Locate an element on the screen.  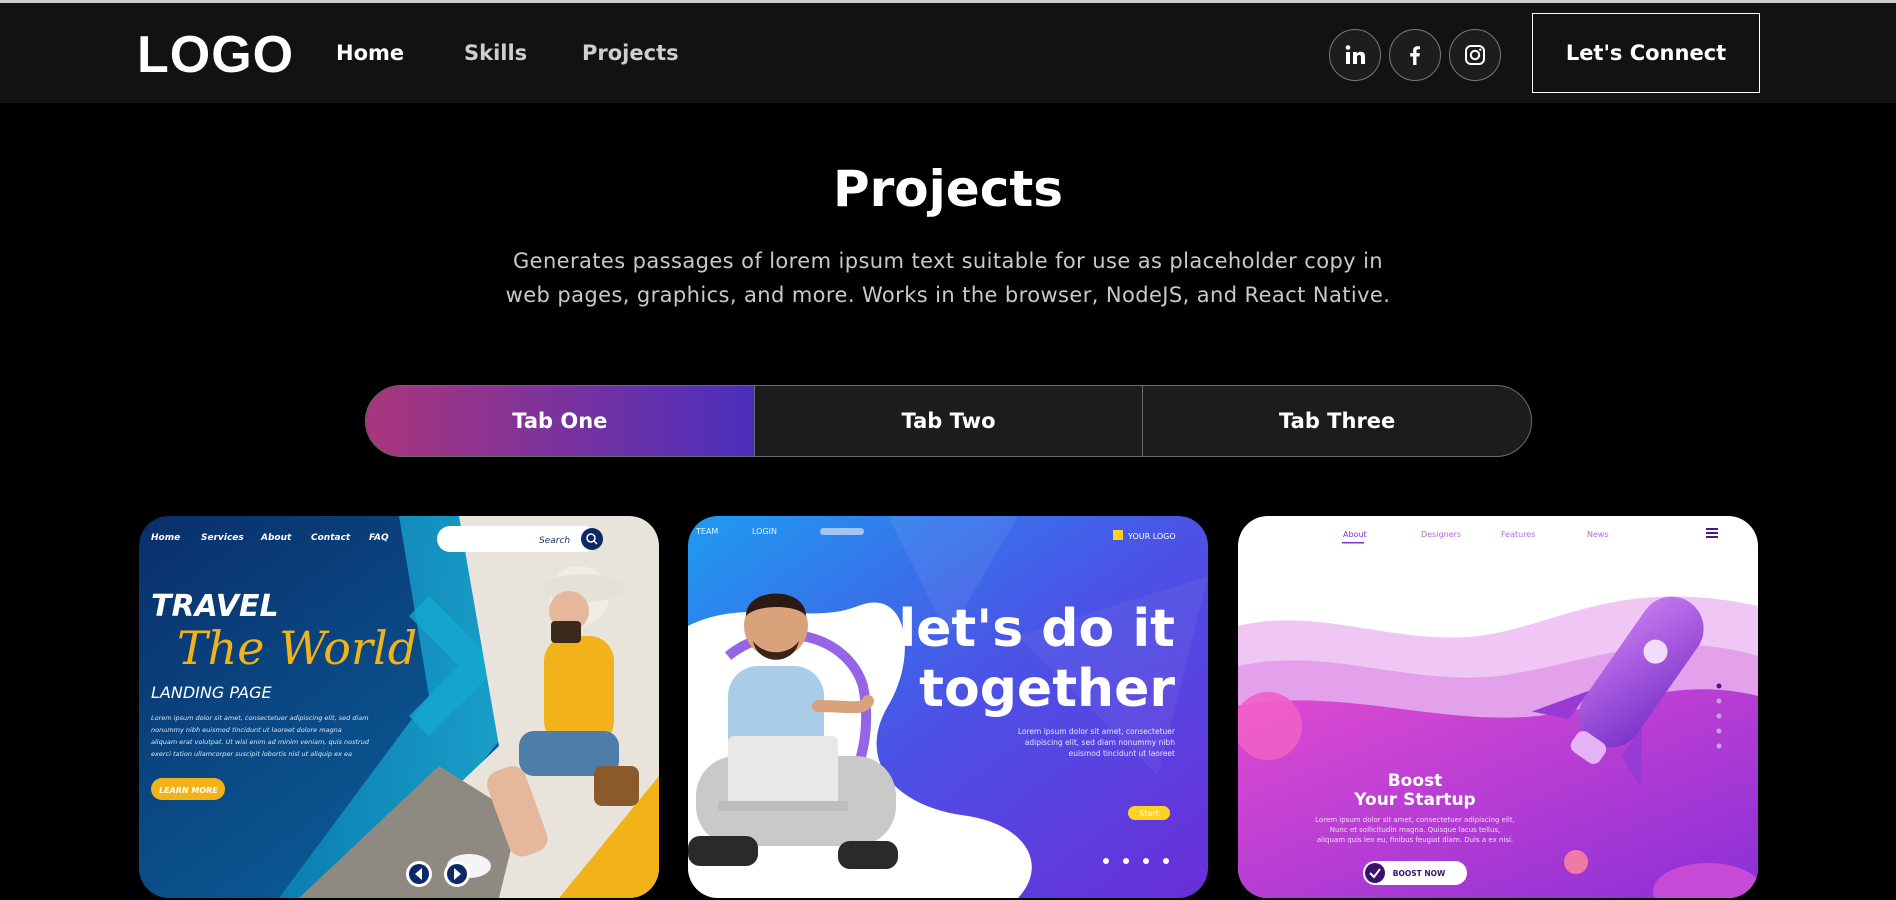
startup-nav-about: About is located at coordinates (1355, 534).